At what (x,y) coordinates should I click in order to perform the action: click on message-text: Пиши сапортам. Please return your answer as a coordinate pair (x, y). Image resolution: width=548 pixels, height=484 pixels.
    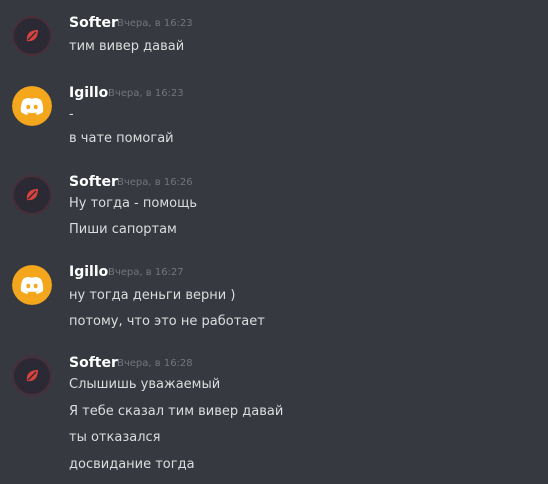
    Looking at the image, I should click on (123, 229).